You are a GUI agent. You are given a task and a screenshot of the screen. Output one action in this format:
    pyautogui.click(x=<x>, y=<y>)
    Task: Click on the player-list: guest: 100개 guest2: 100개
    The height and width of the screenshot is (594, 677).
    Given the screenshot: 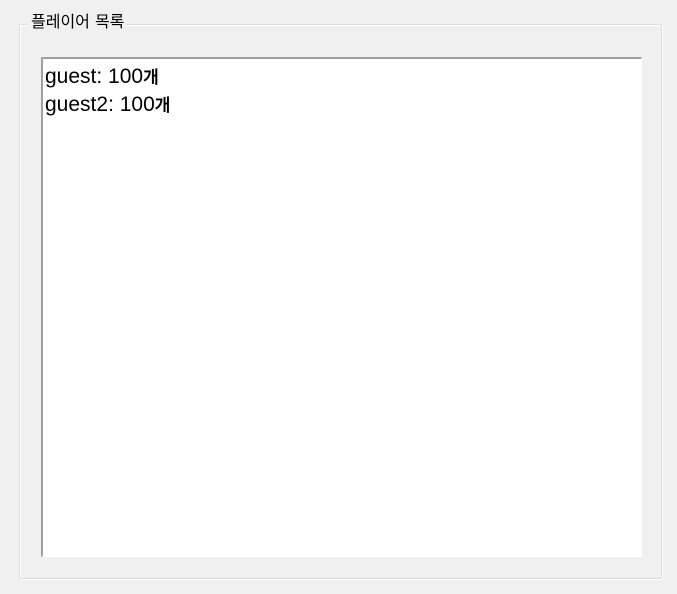 What is the action you would take?
    pyautogui.click(x=342, y=89)
    